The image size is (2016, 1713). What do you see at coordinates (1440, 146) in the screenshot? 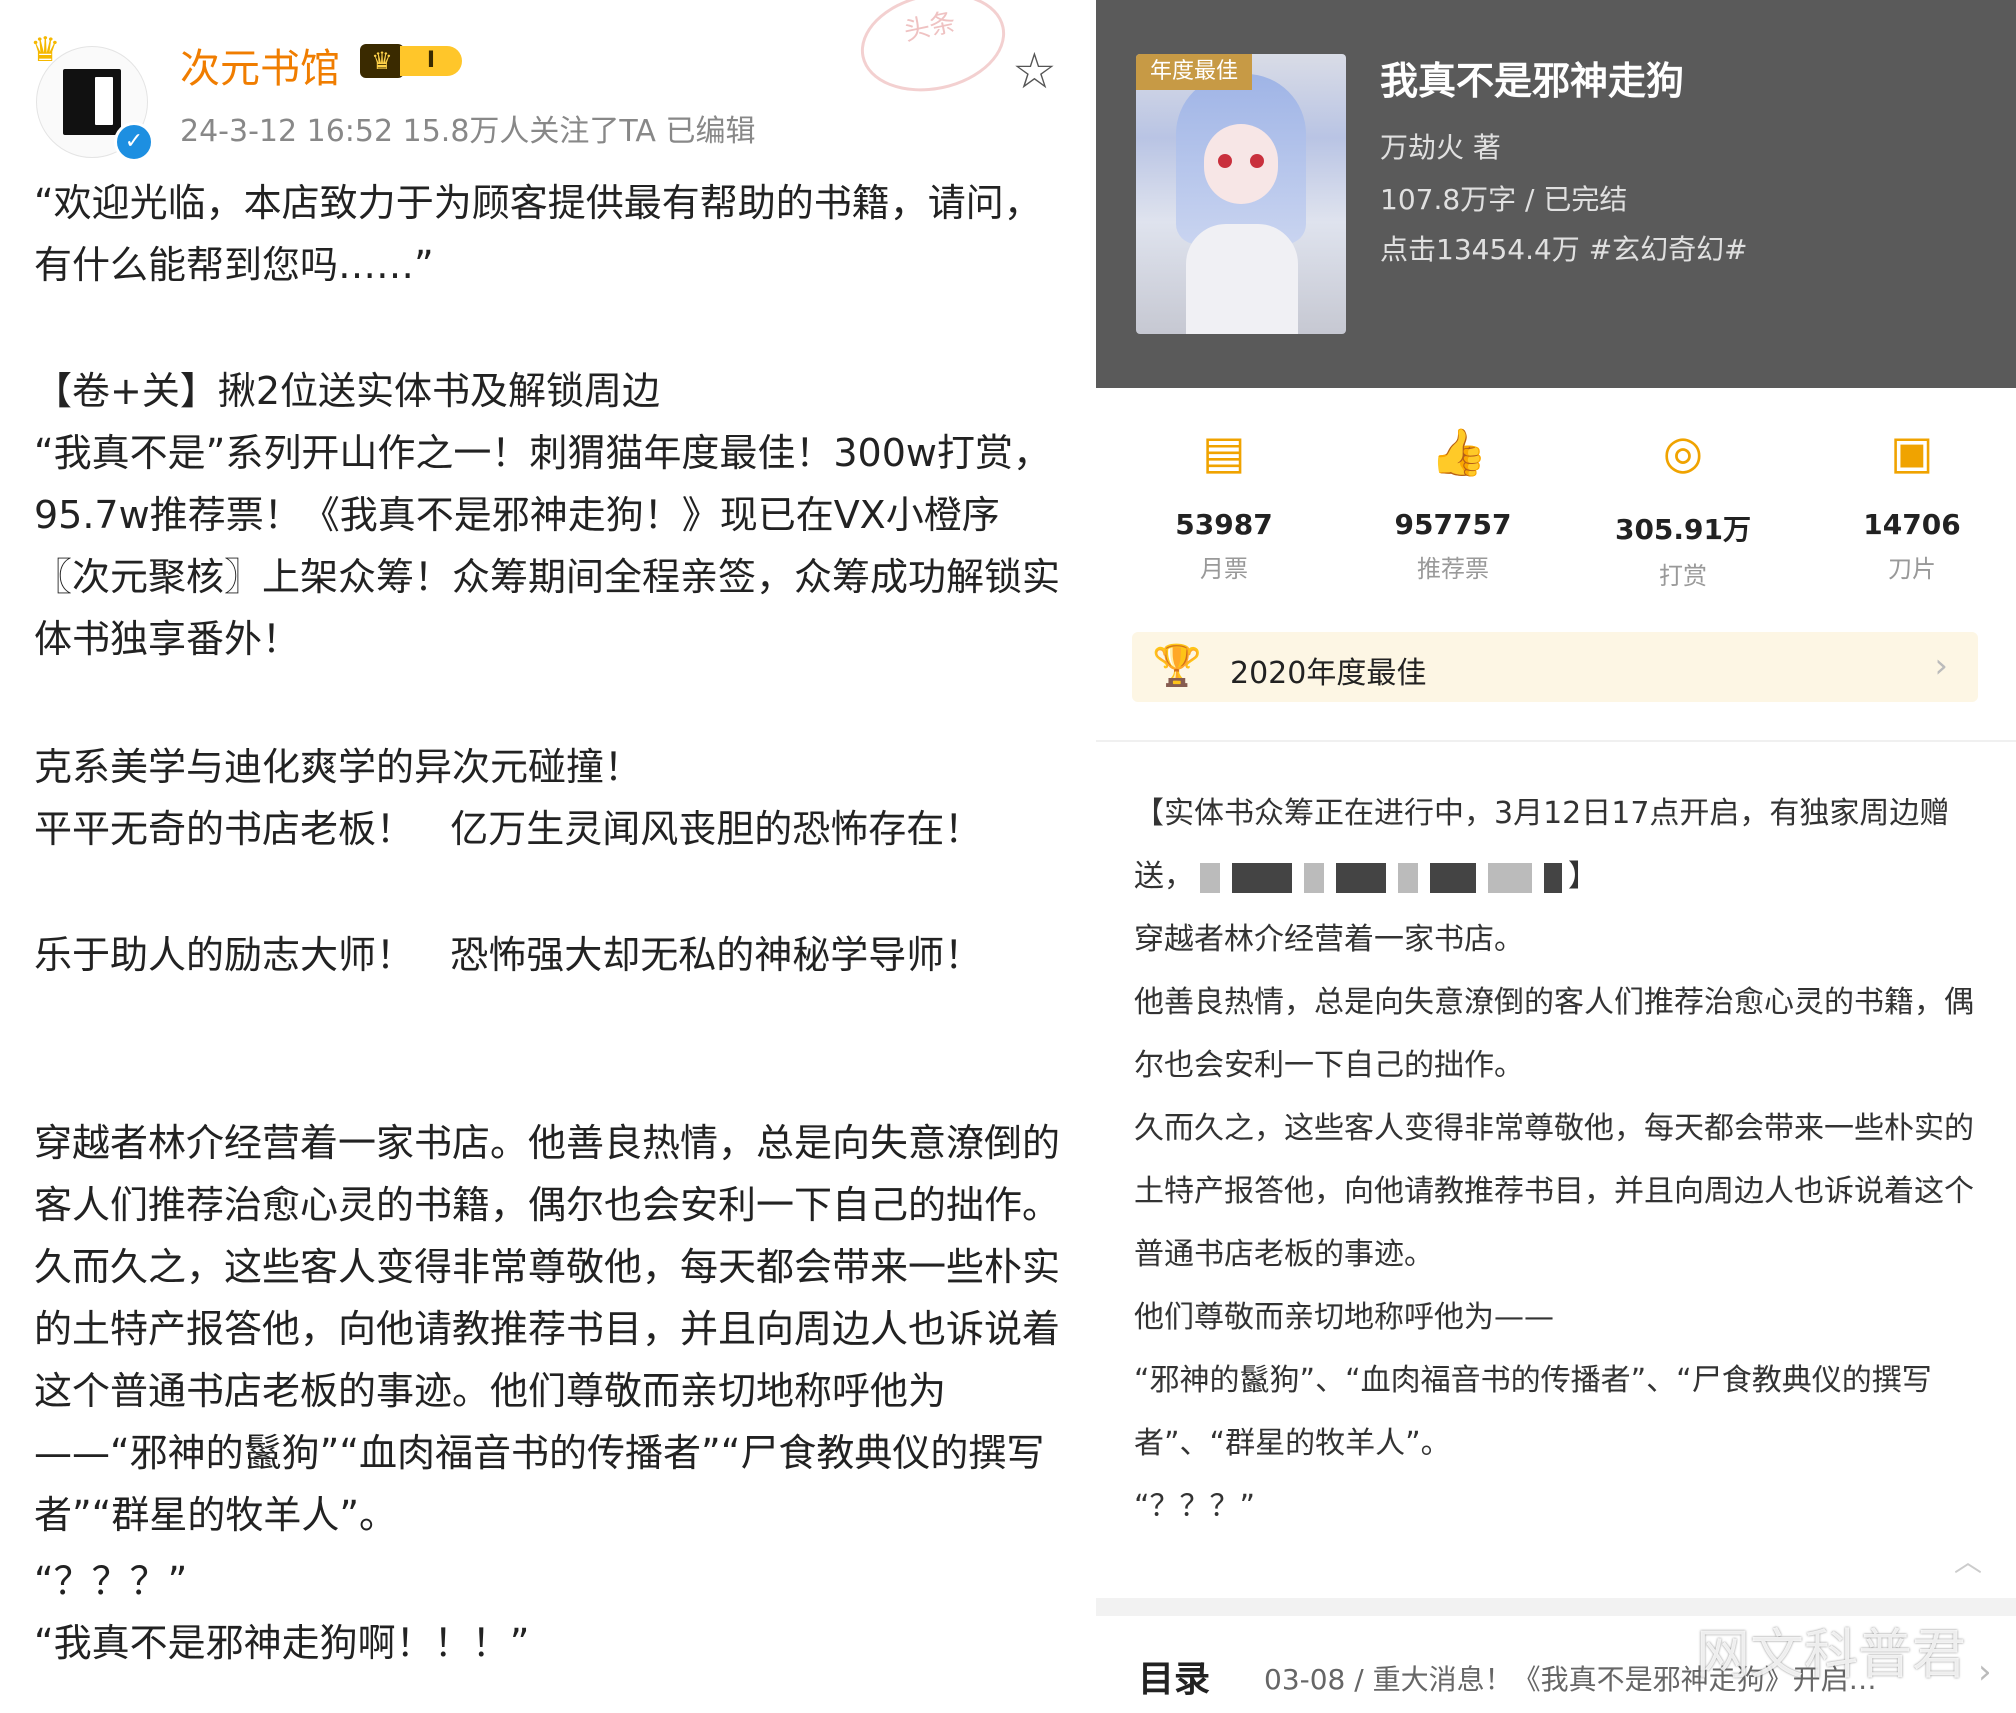
I see `book-author: 万劫火 著` at bounding box center [1440, 146].